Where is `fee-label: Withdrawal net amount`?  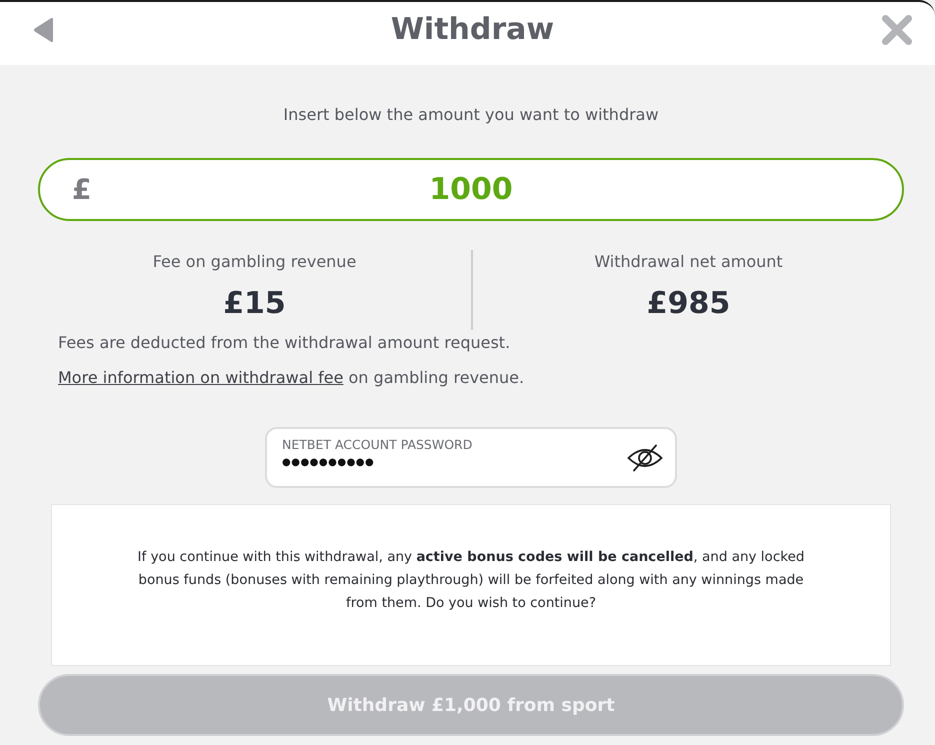 fee-label: Withdrawal net amount is located at coordinates (688, 262).